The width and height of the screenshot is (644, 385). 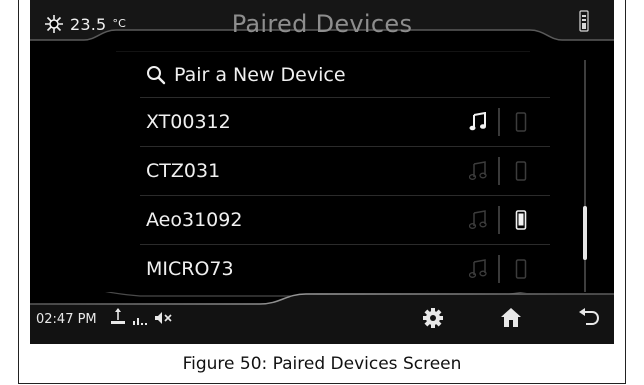 I want to click on device-row: CTZ031, so click(x=345, y=171).